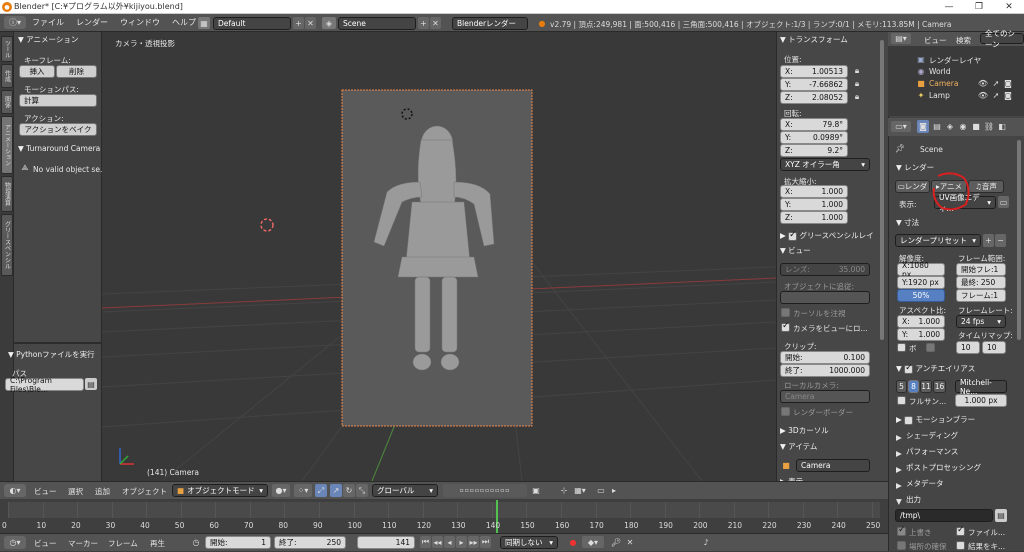 Image resolution: width=1024 pixels, height=552 pixels. I want to click on file-extensions-checkbox, so click(960, 530).